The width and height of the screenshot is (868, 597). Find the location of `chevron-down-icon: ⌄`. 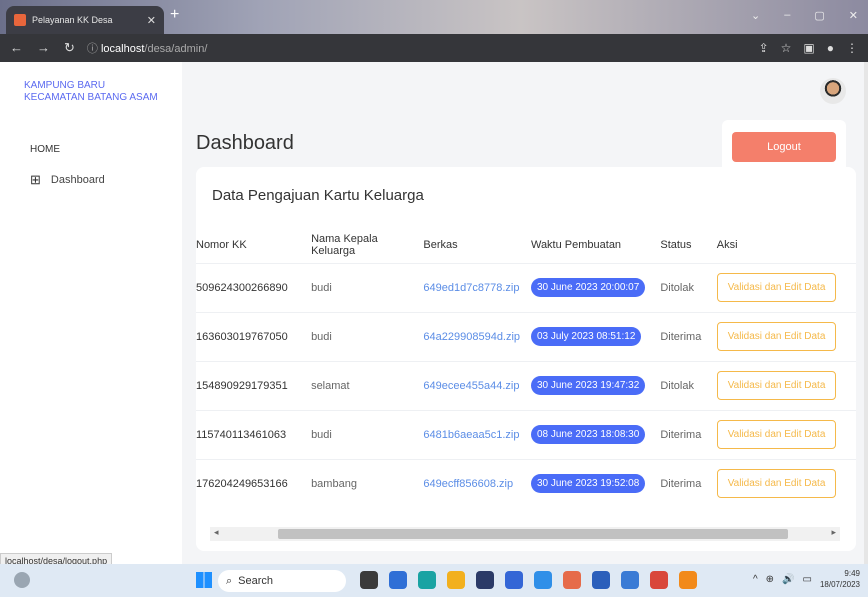

chevron-down-icon: ⌄ is located at coordinates (755, 15).